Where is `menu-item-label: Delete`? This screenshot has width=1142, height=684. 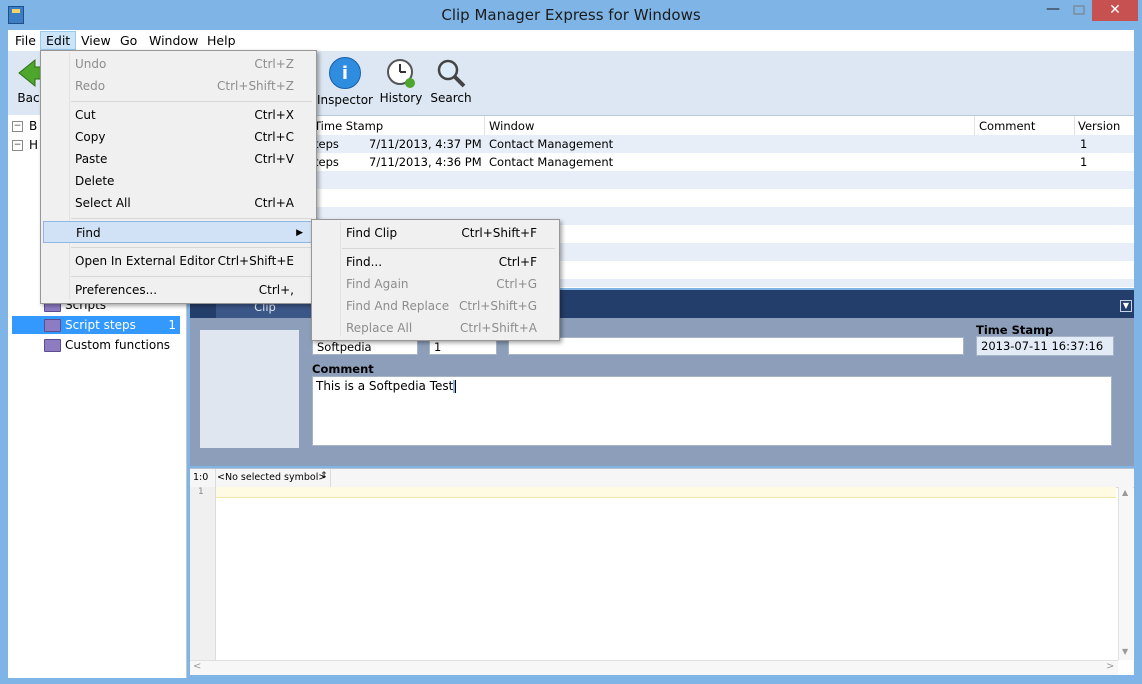 menu-item-label: Delete is located at coordinates (95, 181).